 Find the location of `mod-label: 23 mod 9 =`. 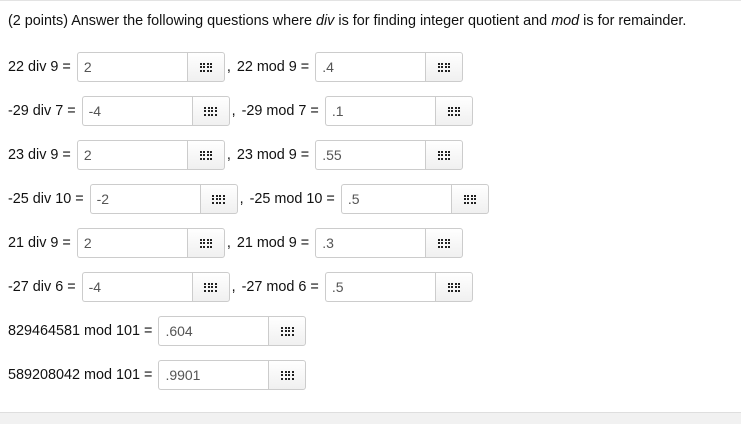

mod-label: 23 mod 9 = is located at coordinates (273, 155).